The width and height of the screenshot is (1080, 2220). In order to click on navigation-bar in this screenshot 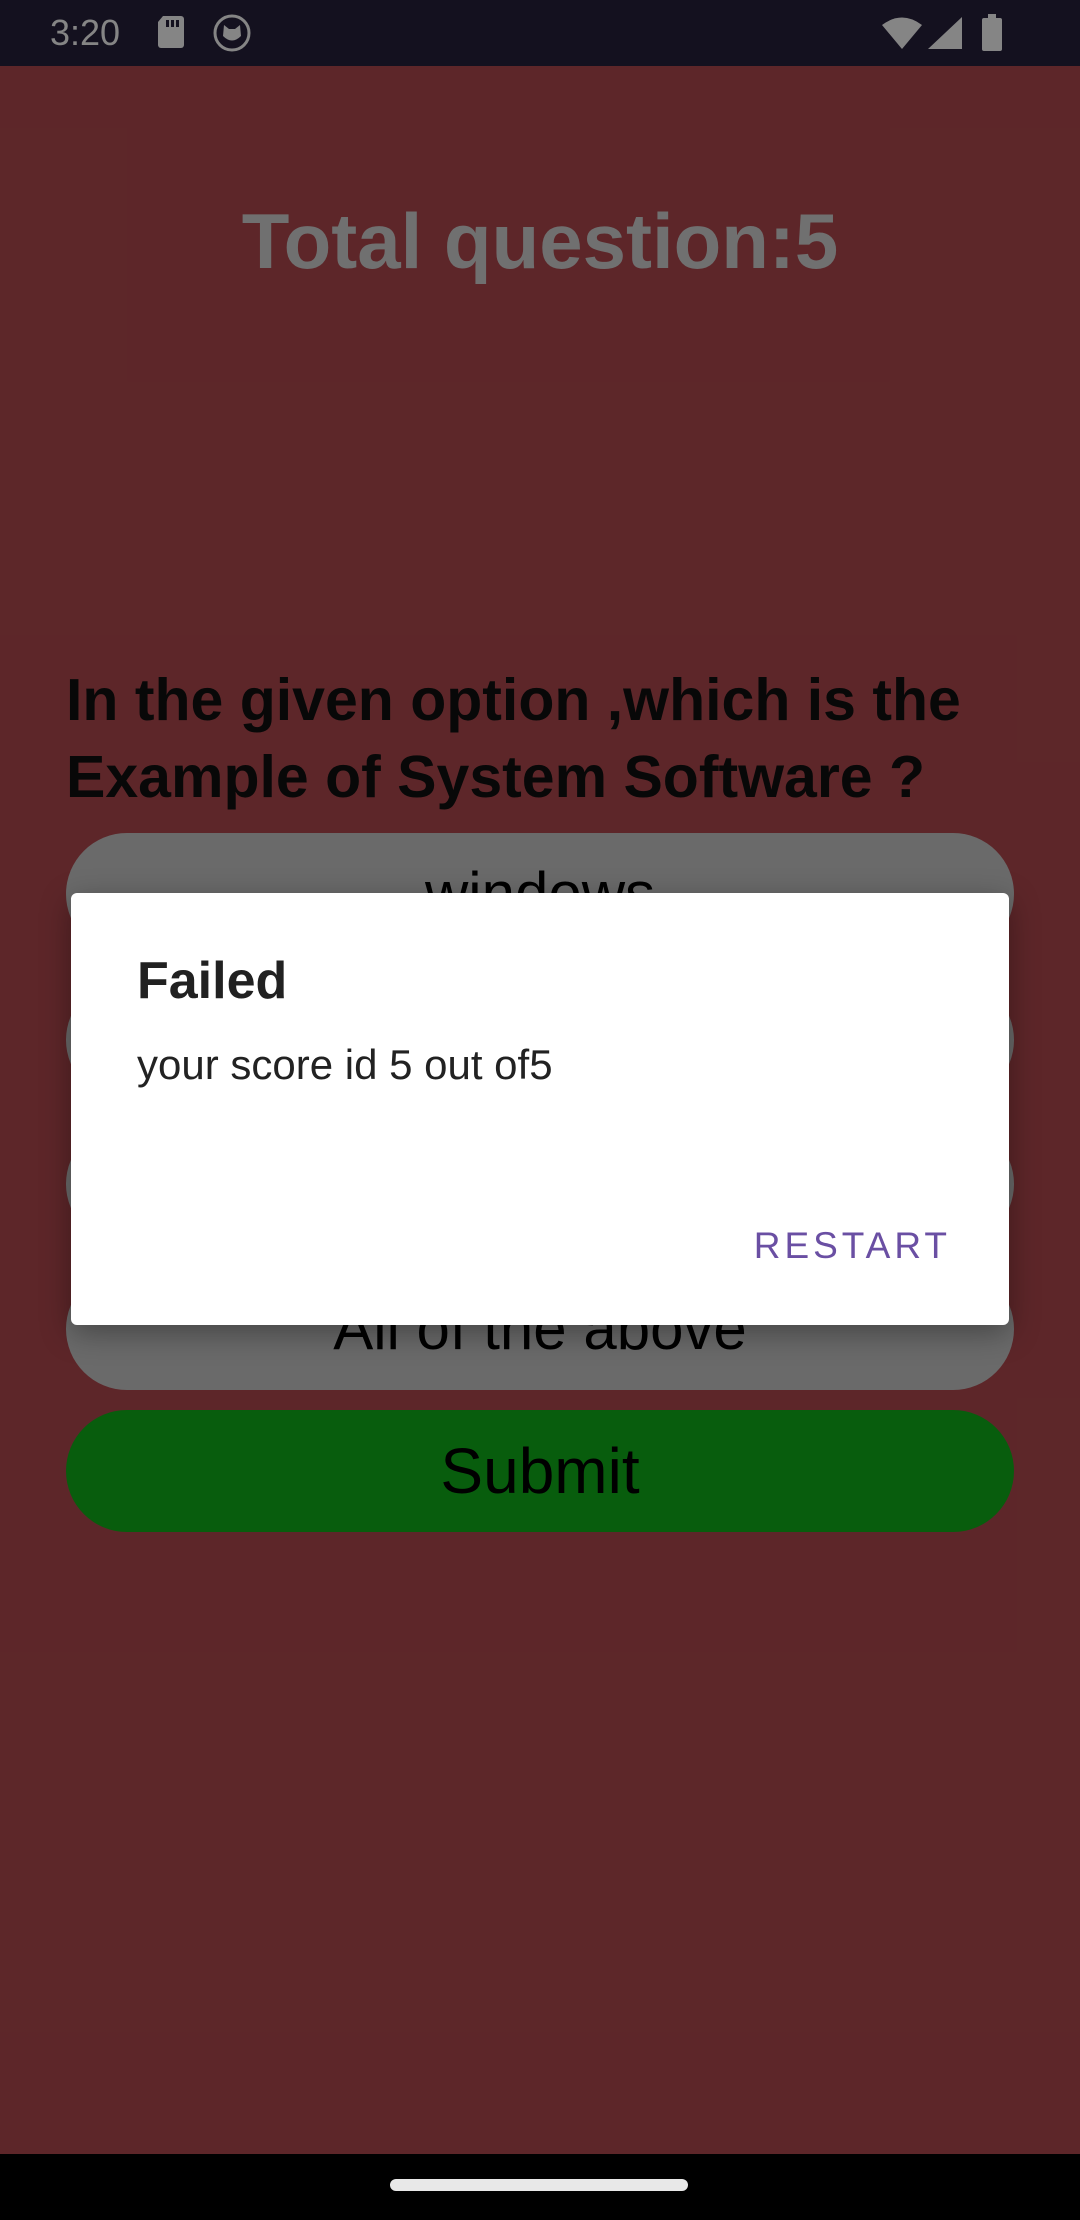, I will do `click(540, 2187)`.